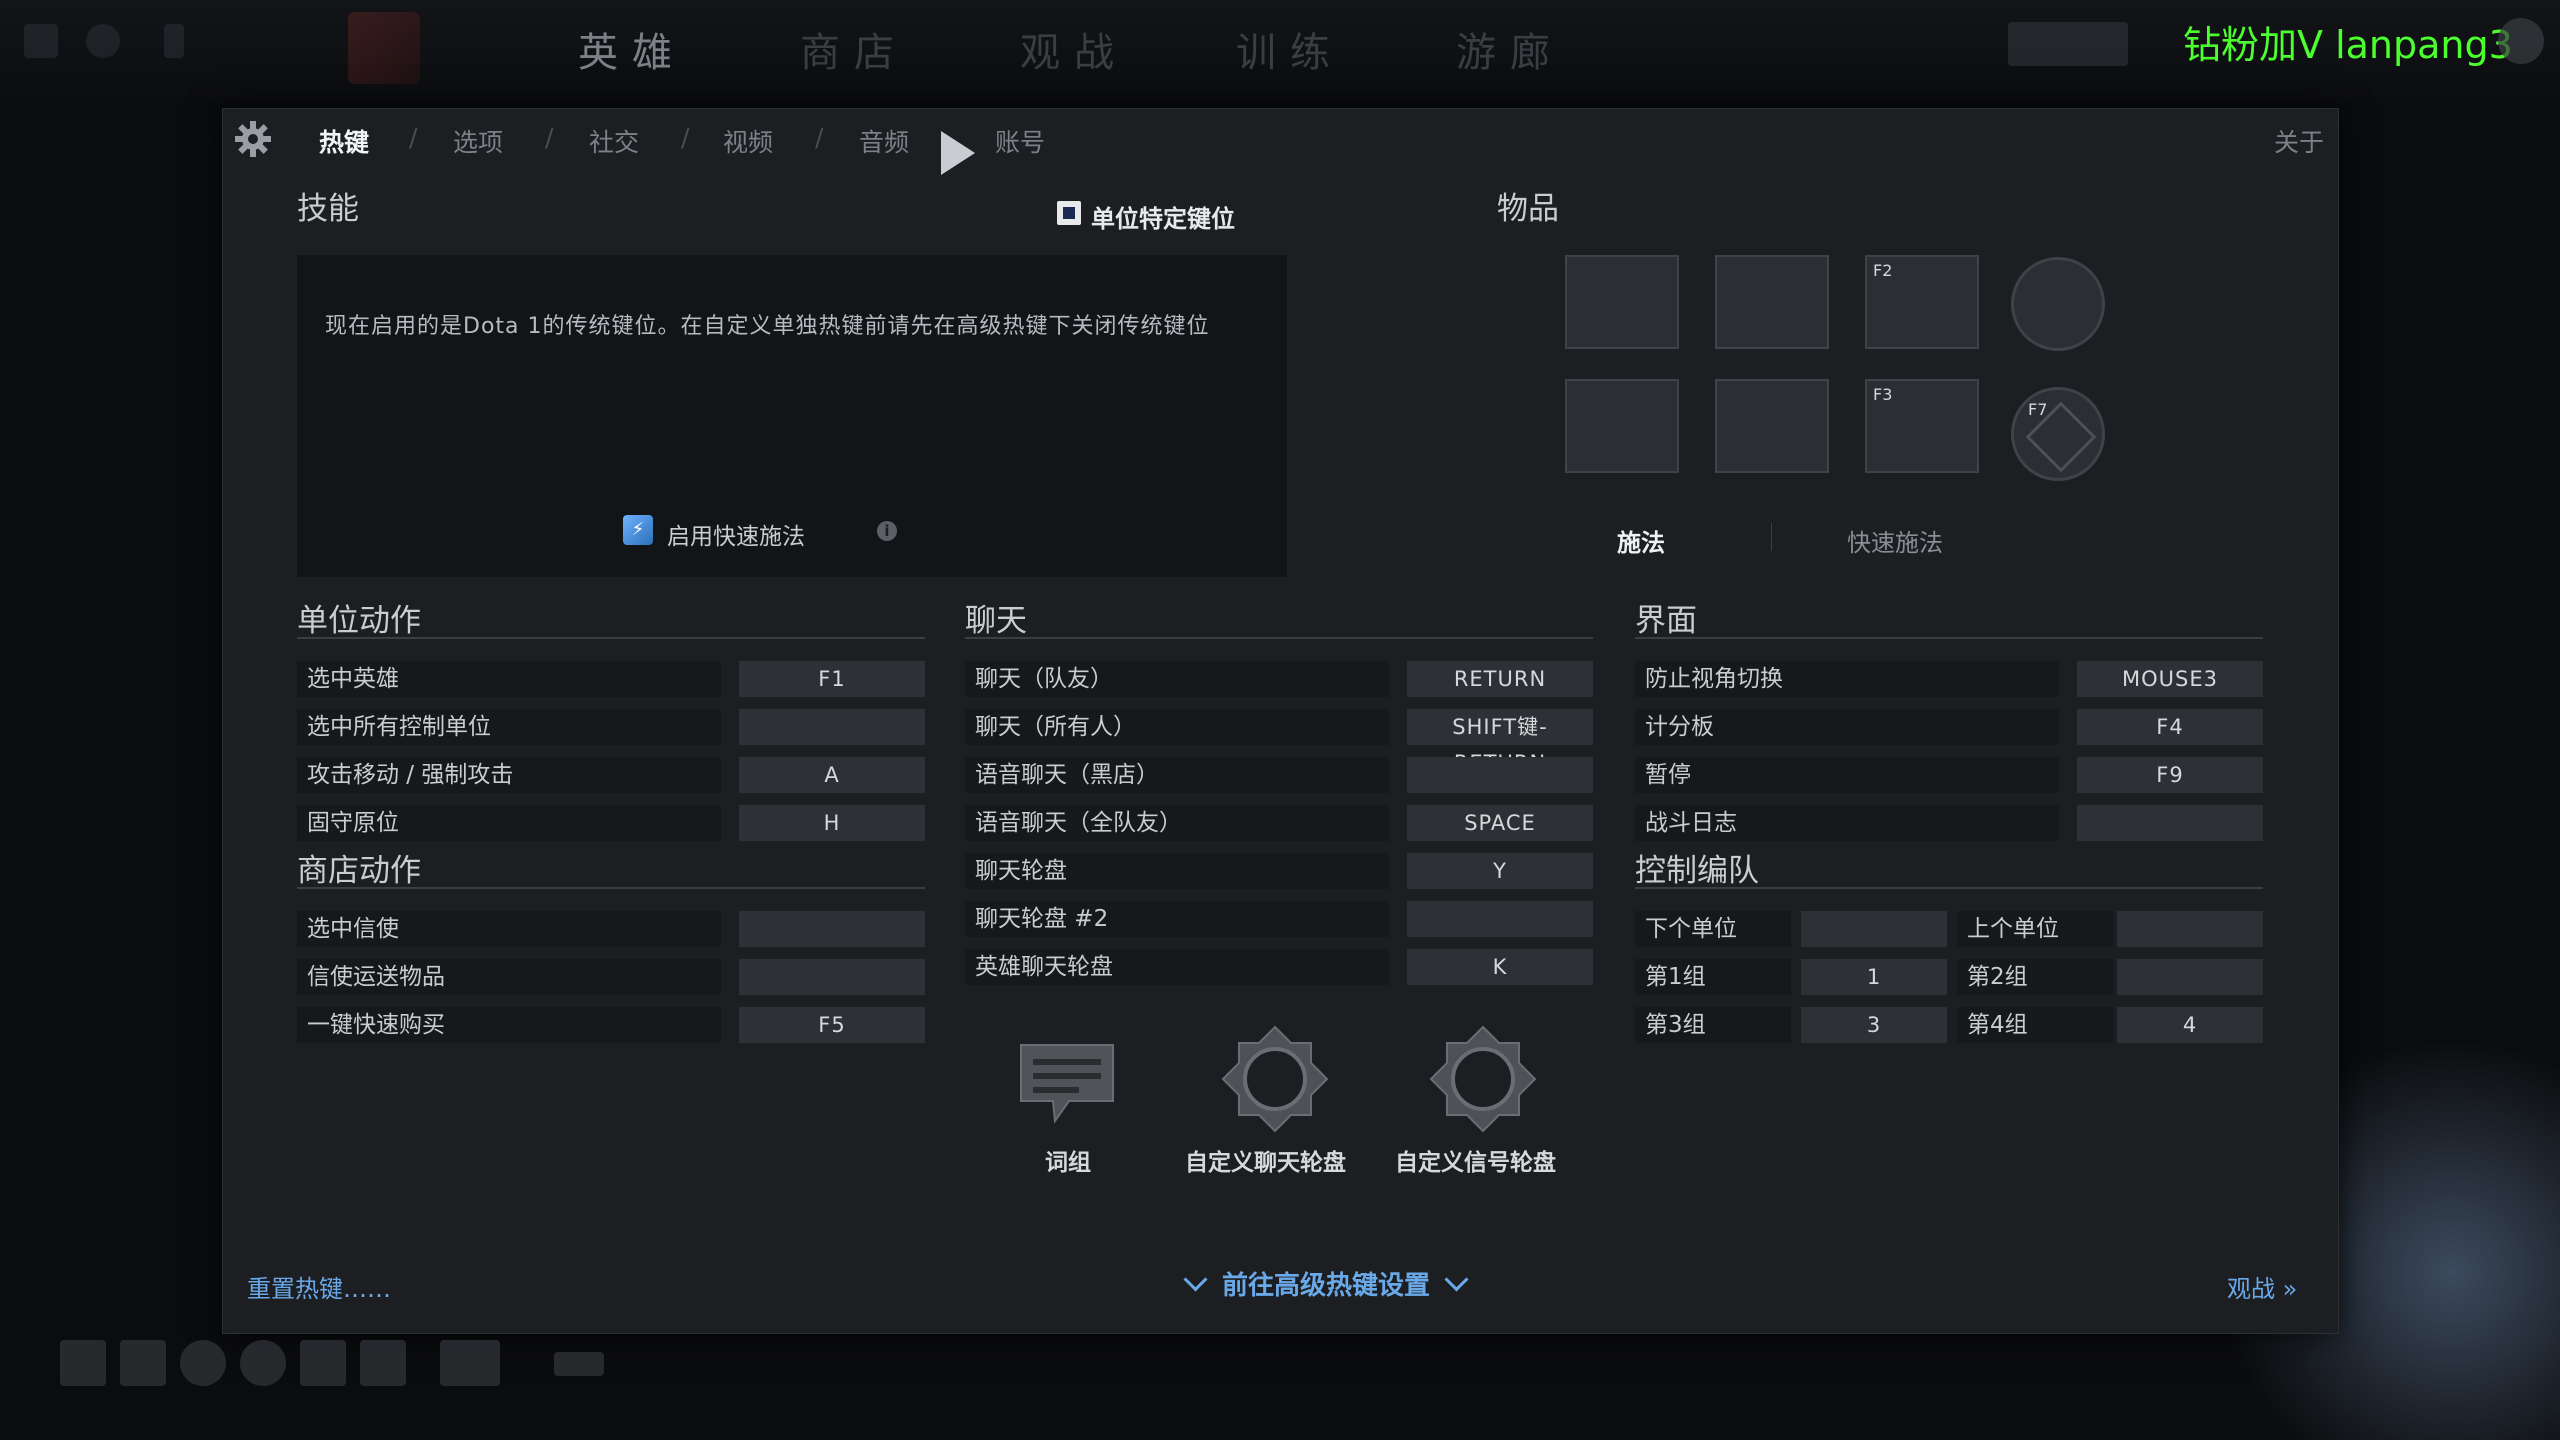 This screenshot has width=2560, height=1440. I want to click on unit_actions-row-label: 固守原位, so click(509, 823).